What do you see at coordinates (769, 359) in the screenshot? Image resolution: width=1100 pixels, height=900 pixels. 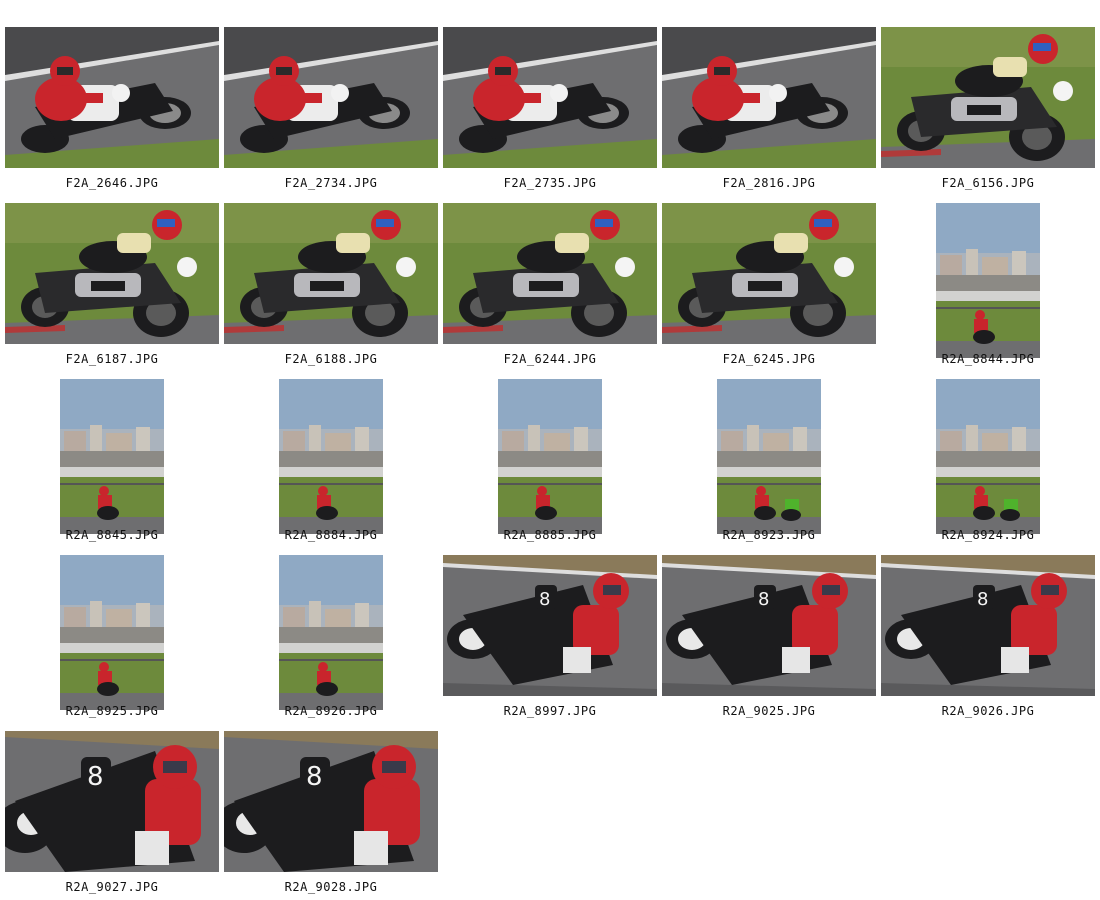 I see `thumbnail-filename: F2A_6245.JPG` at bounding box center [769, 359].